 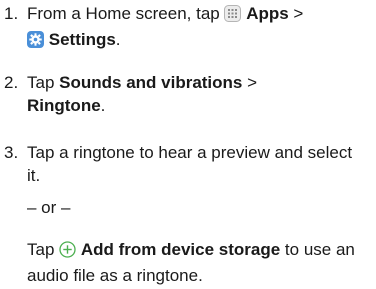 I want to click on ringtone-suffix: ., so click(x=103, y=105).